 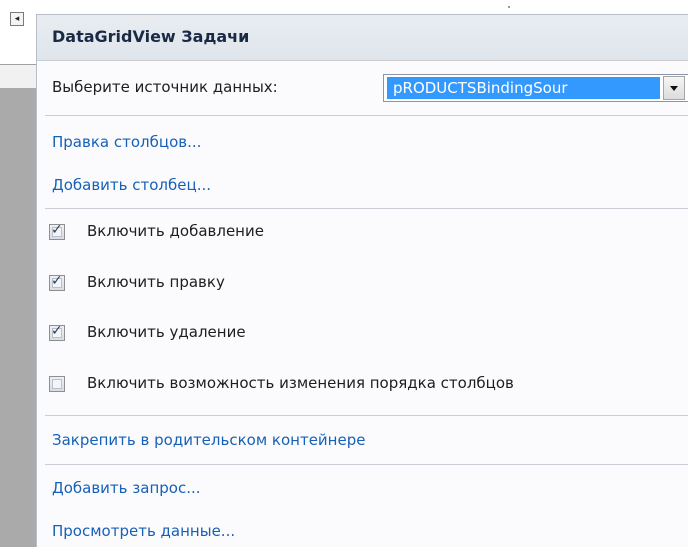 What do you see at coordinates (17, 19) in the screenshot?
I see `smart-tag-icon: ◂` at bounding box center [17, 19].